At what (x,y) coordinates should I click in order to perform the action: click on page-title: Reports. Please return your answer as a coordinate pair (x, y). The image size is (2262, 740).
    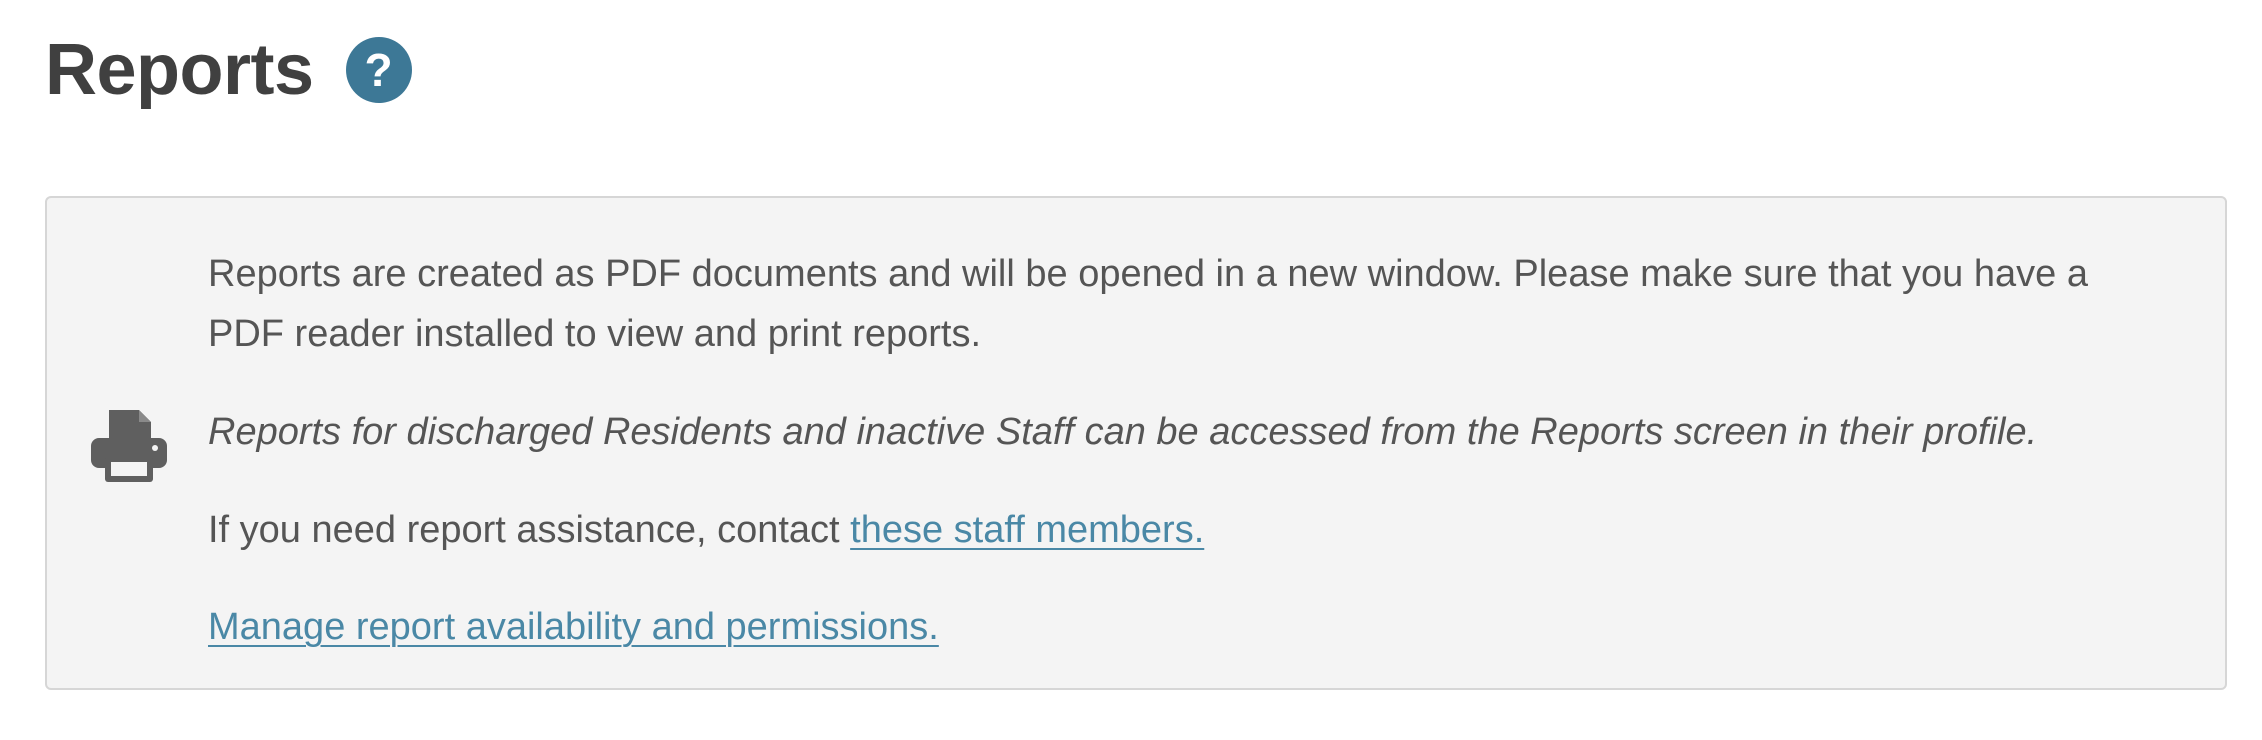
    Looking at the image, I should click on (179, 70).